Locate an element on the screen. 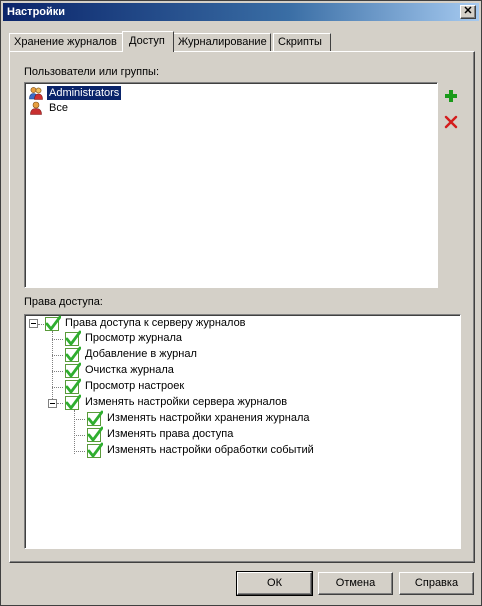 This screenshot has height=606, width=482. users-label: Пользователи или группы: is located at coordinates (91, 72).